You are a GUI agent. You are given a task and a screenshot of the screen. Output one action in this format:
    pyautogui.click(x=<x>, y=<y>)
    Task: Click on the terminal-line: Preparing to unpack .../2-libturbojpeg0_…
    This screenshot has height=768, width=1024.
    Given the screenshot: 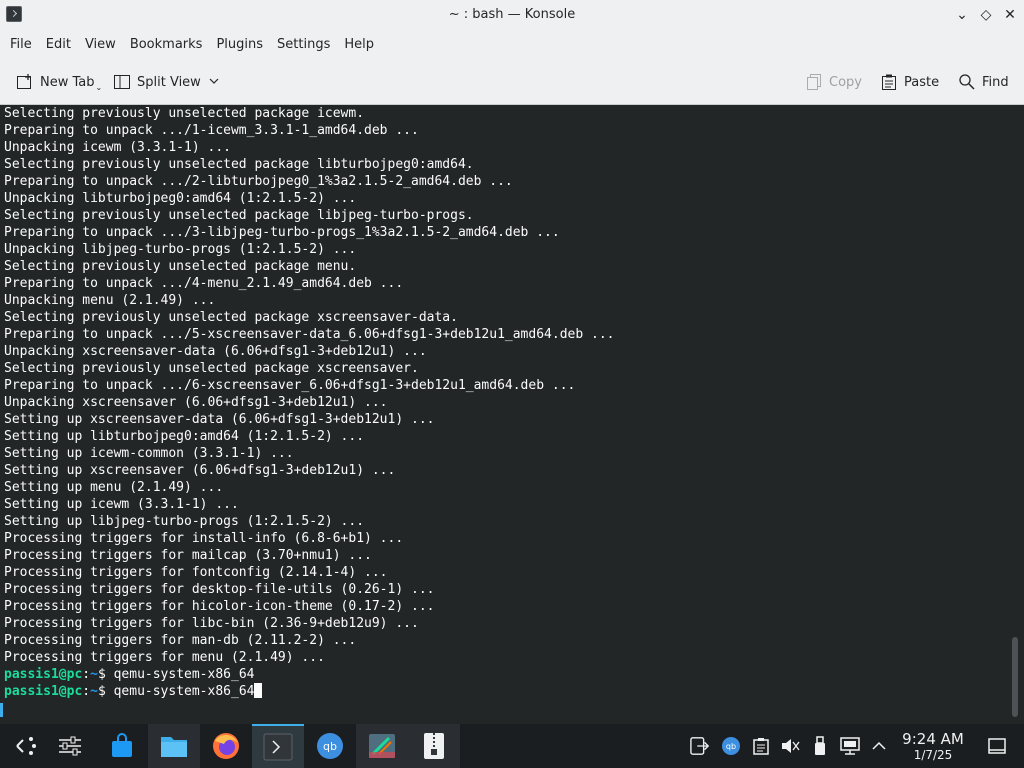 What is the action you would take?
    pyautogui.click(x=258, y=181)
    